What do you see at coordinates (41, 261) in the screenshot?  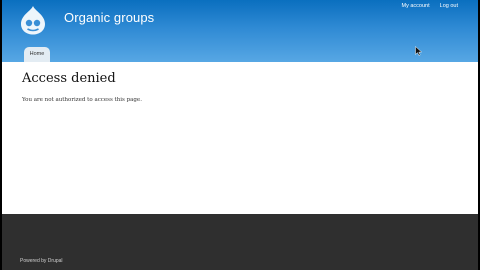 I see `powered-by-drupal-link: Powered by Drupal` at bounding box center [41, 261].